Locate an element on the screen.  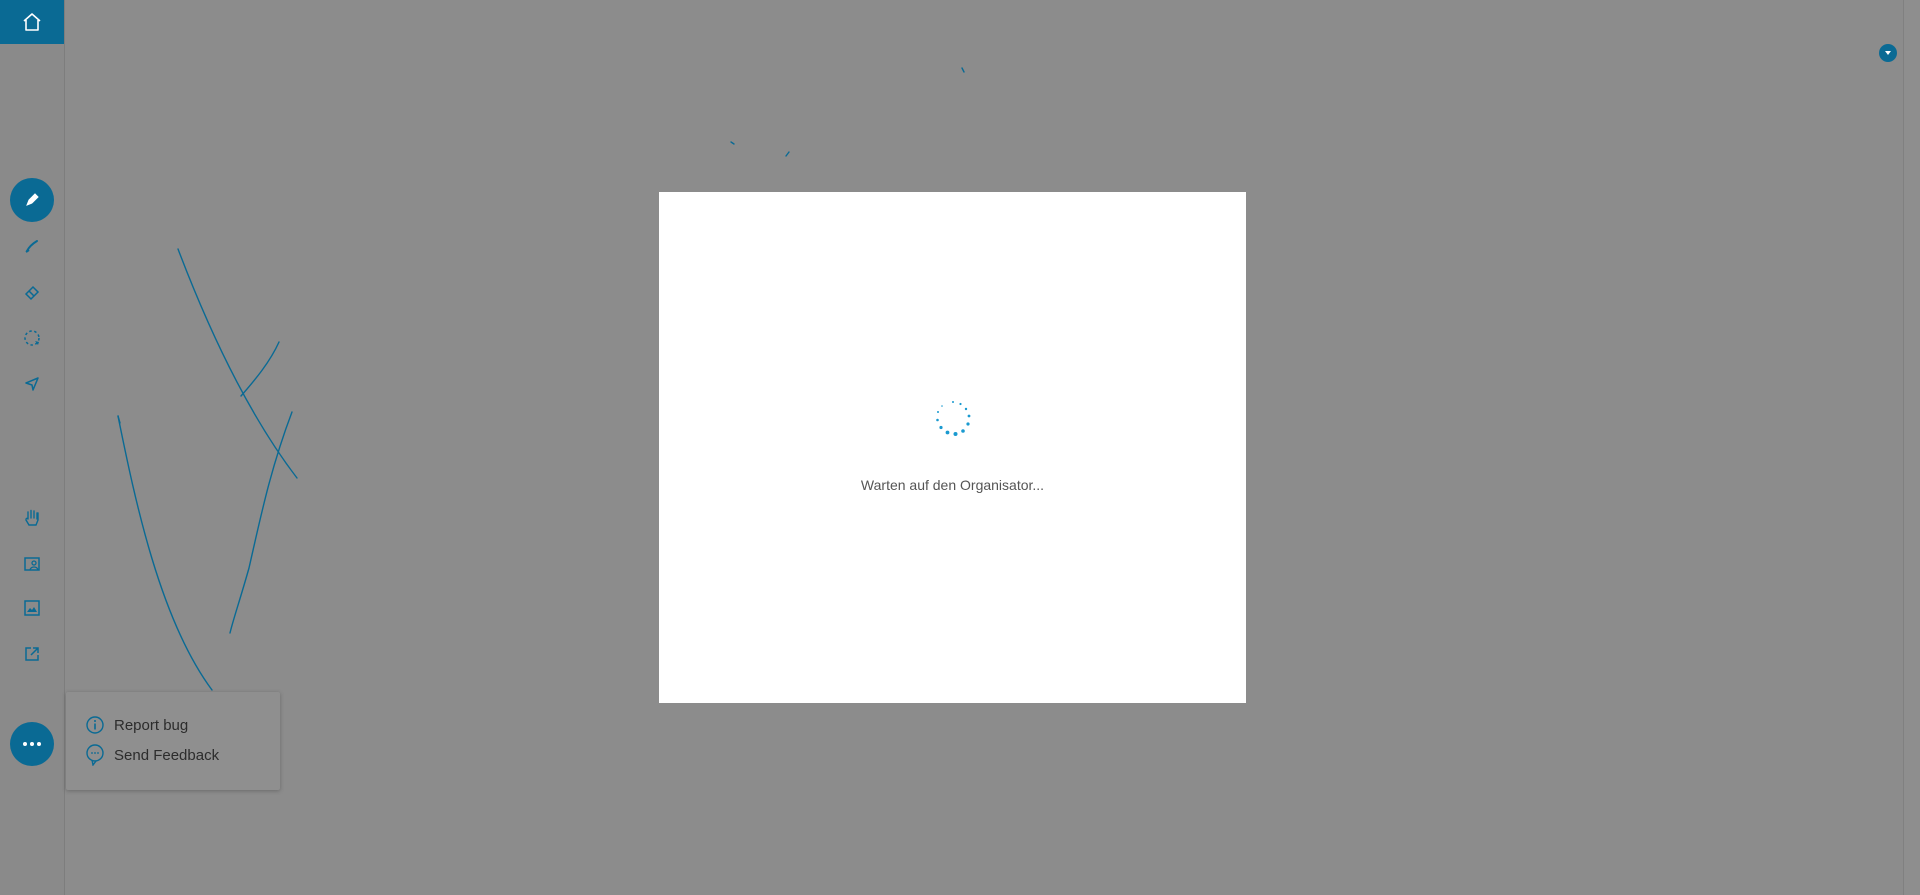
feedback-icon is located at coordinates (95, 755).